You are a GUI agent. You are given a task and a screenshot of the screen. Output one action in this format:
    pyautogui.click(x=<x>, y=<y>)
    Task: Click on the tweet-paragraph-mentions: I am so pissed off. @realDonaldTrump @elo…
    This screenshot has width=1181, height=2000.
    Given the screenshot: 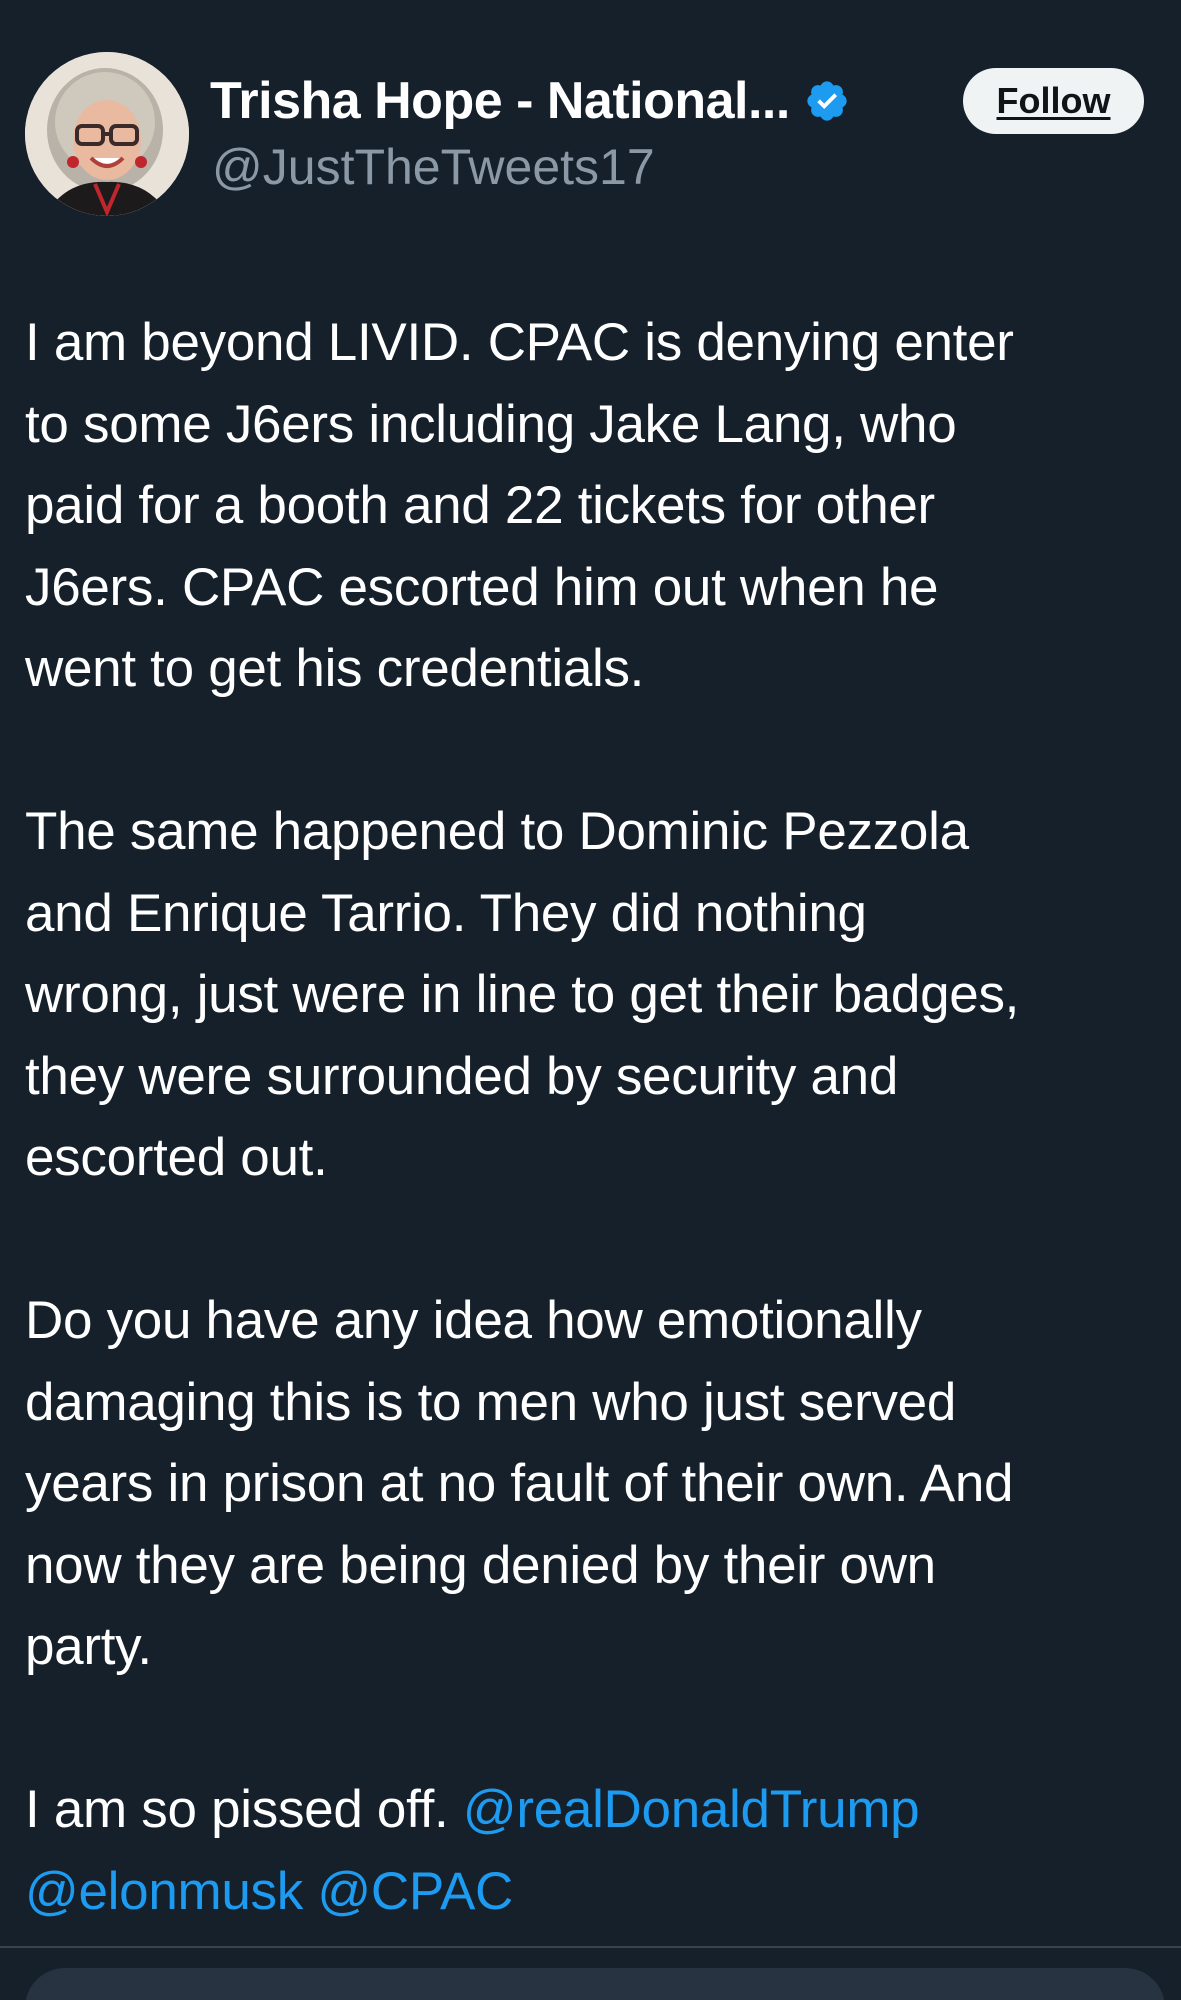 What is the action you would take?
    pyautogui.click(x=595, y=1850)
    